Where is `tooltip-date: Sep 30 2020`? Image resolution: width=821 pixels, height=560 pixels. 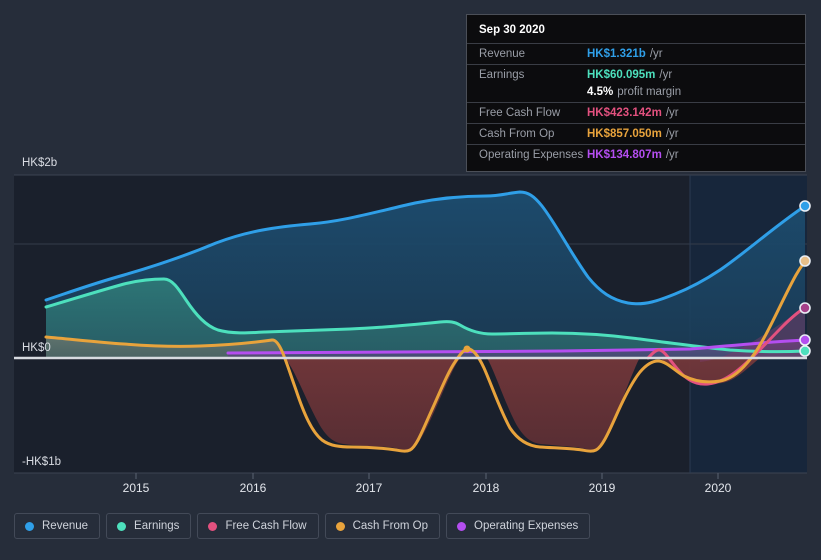 tooltip-date: Sep 30 2020 is located at coordinates (512, 30).